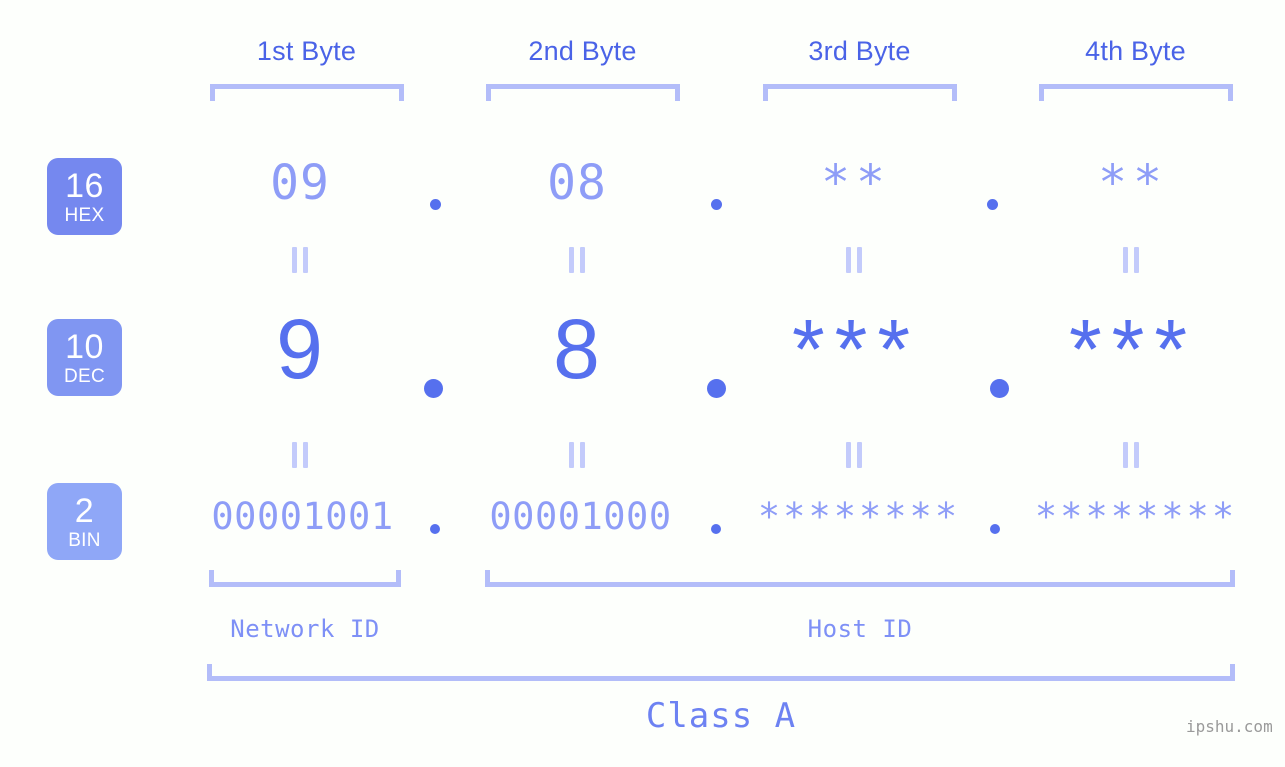 Image resolution: width=1285 pixels, height=767 pixels. What do you see at coordinates (306, 51) in the screenshot?
I see `byte-header-1: 1st Byte` at bounding box center [306, 51].